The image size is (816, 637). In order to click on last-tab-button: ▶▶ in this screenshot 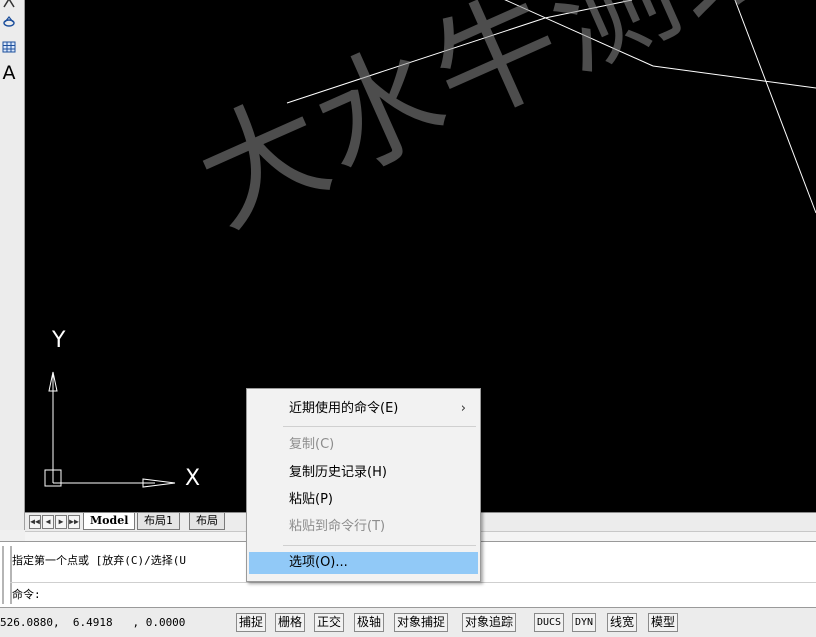, I will do `click(74, 522)`.